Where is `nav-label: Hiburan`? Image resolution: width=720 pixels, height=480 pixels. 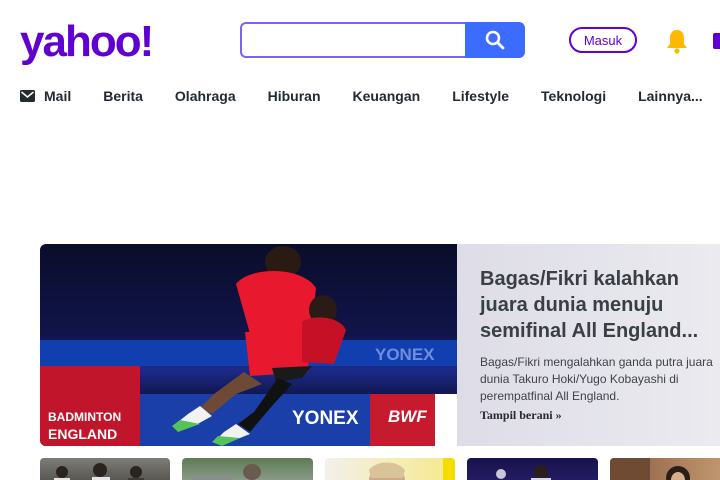
nav-label: Hiburan is located at coordinates (294, 96).